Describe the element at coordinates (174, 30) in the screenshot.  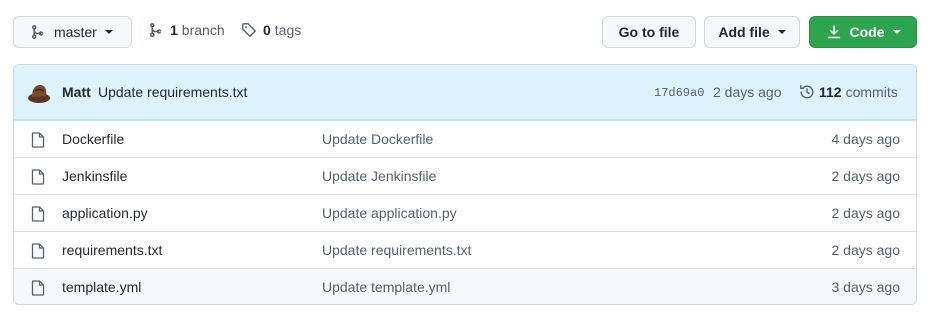
I see `branch-count: 1` at that location.